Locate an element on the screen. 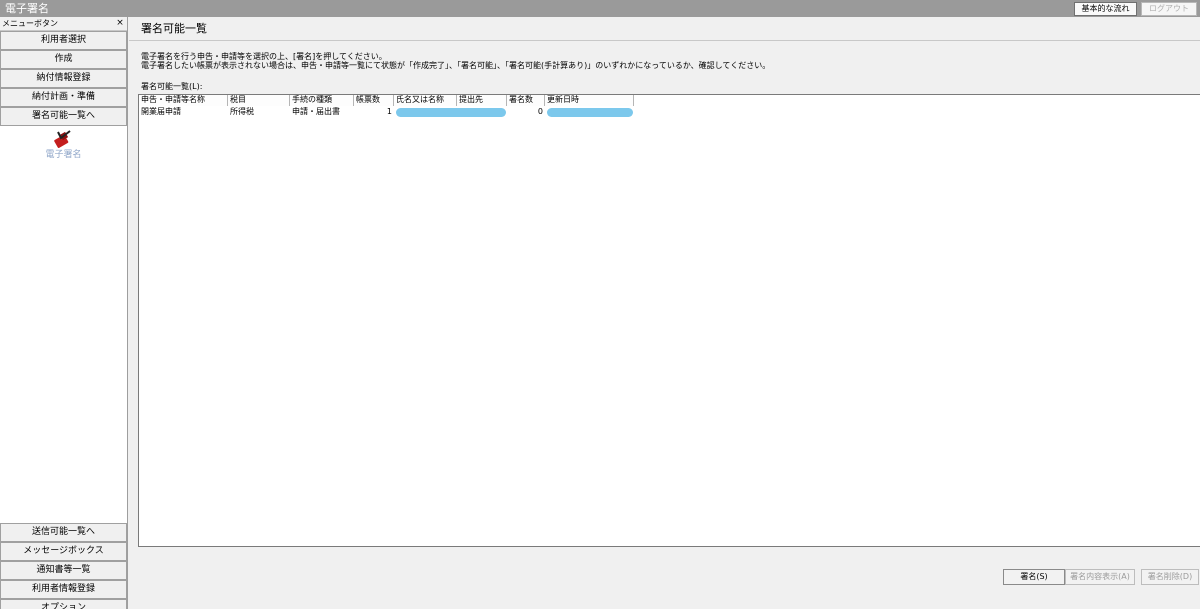 This screenshot has width=1200, height=609. divider is located at coordinates (664, 40).